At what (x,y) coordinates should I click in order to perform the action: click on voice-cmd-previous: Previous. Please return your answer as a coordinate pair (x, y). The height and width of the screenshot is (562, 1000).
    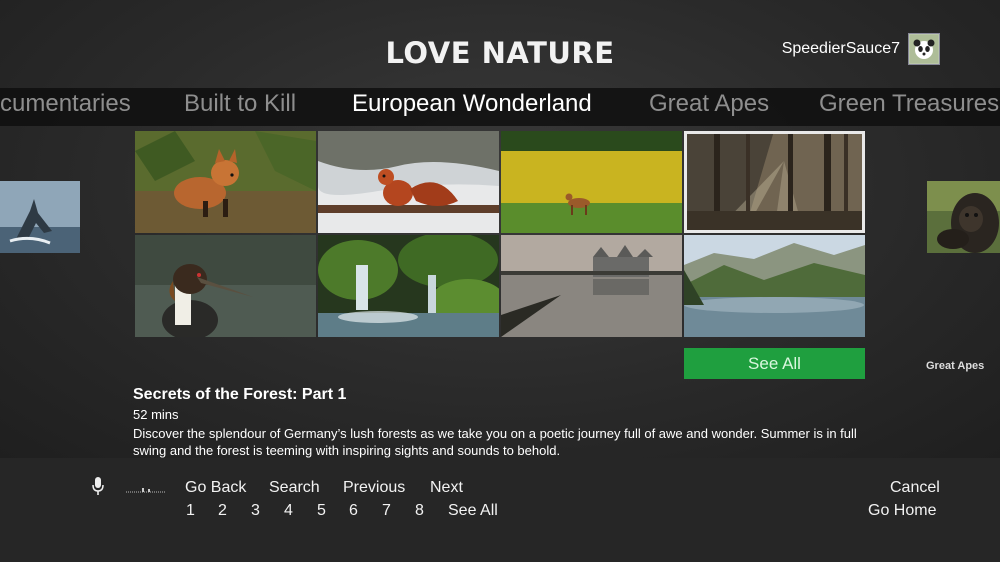
    Looking at the image, I should click on (374, 488).